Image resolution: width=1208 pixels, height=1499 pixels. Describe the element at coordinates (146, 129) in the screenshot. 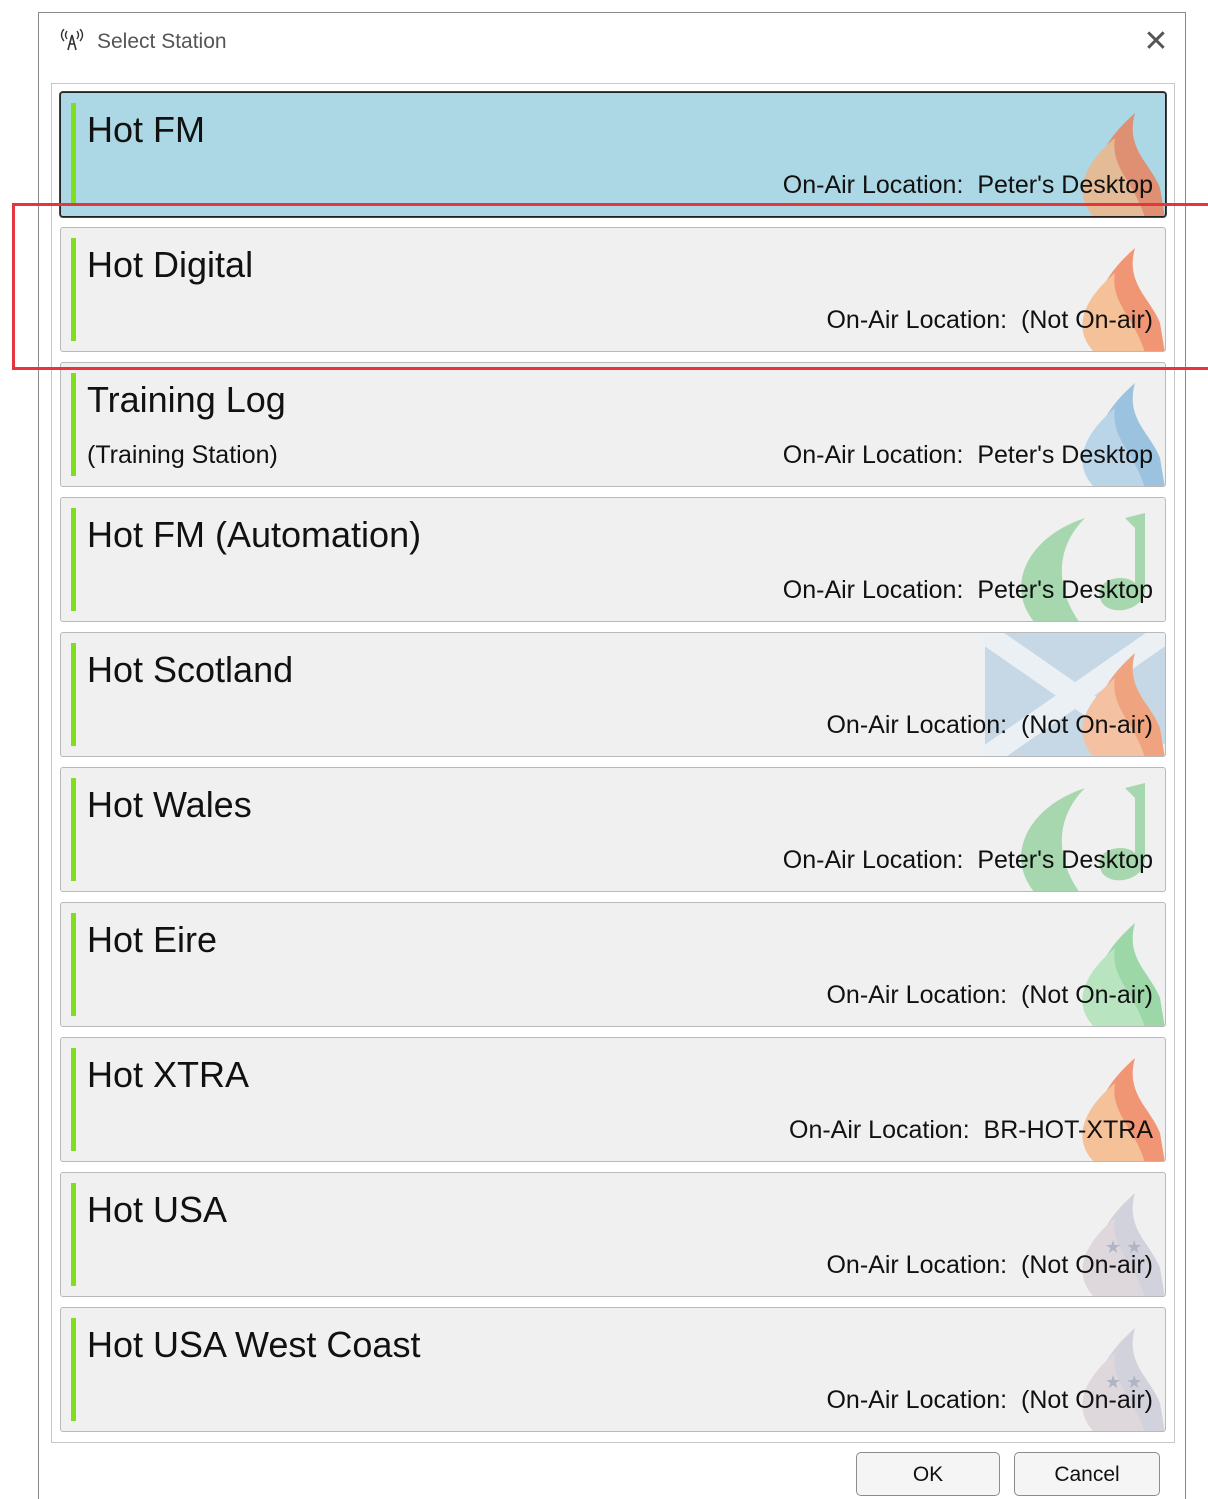

I see `station-name: Hot FM` at that location.